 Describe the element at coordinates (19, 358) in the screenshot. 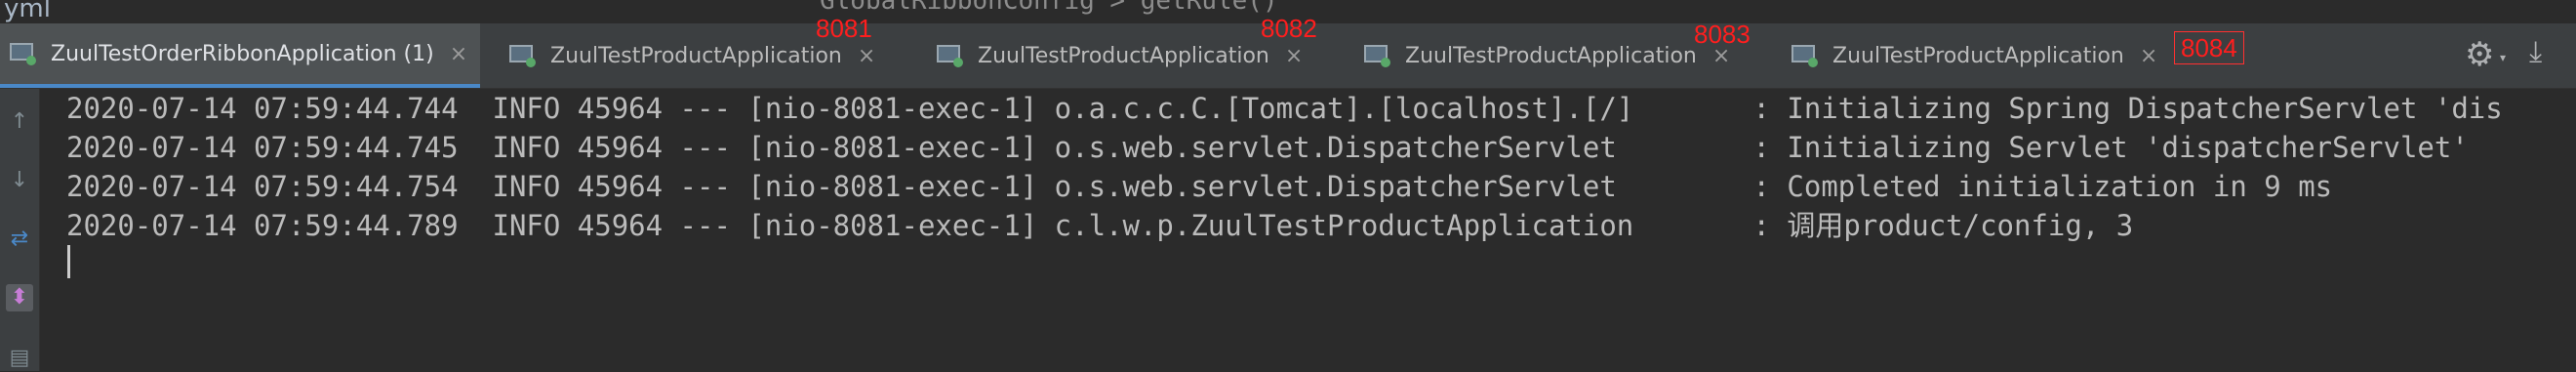

I see `print-icon: ▤` at that location.